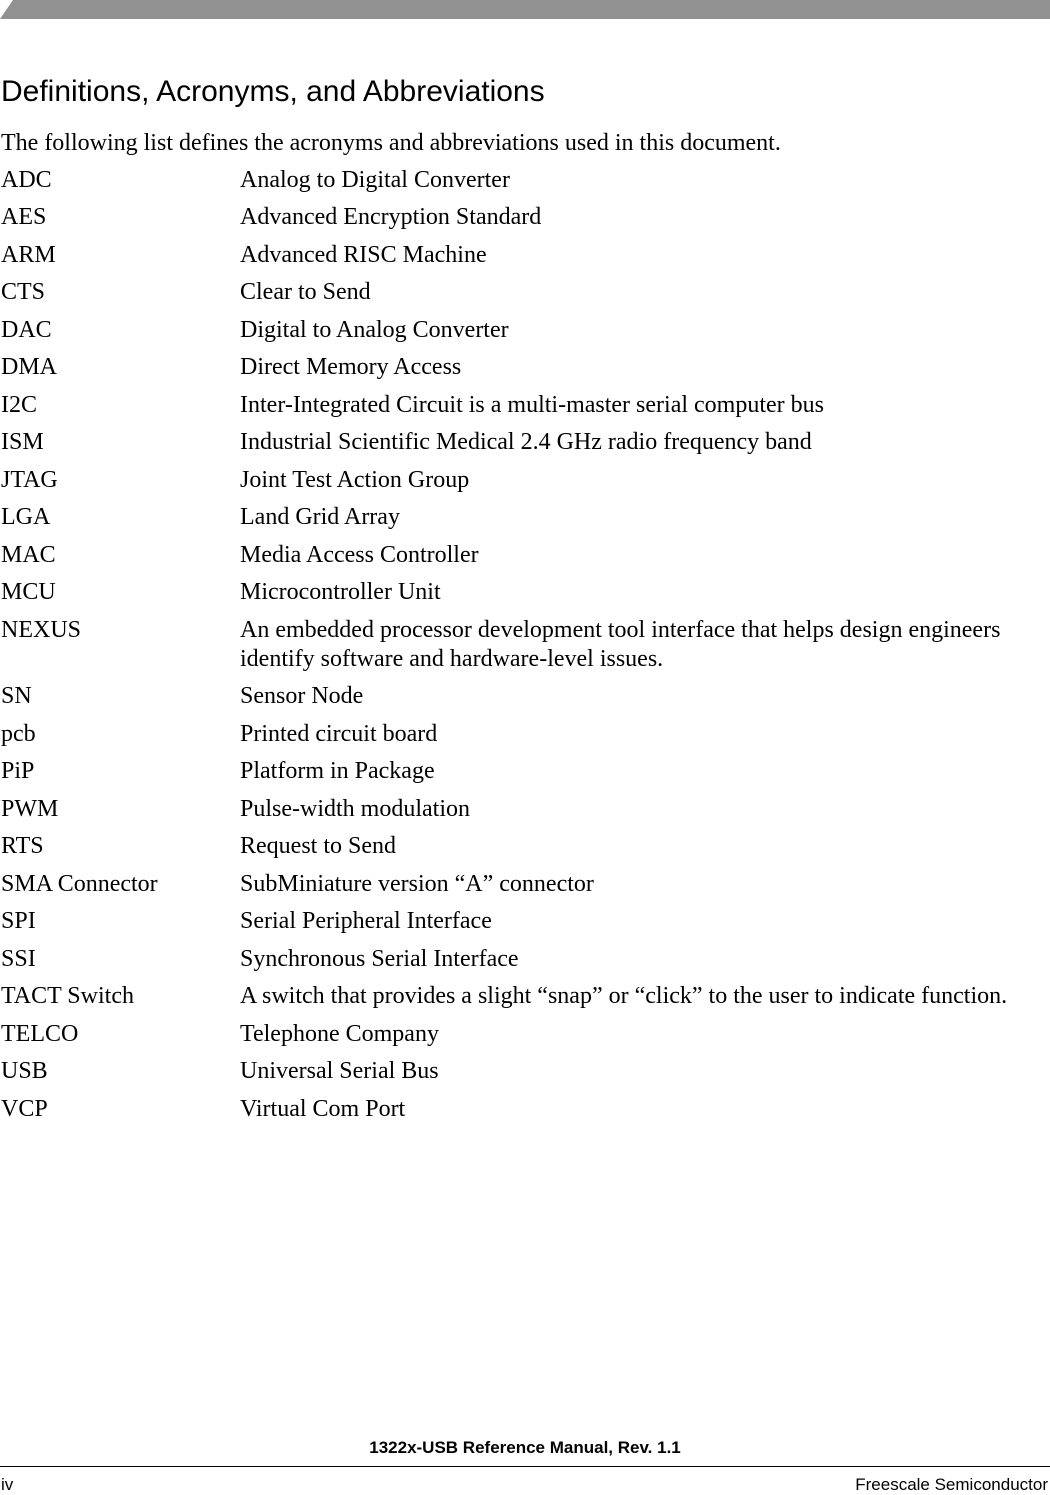  What do you see at coordinates (26, 180) in the screenshot?
I see `glossary-term: ADC` at bounding box center [26, 180].